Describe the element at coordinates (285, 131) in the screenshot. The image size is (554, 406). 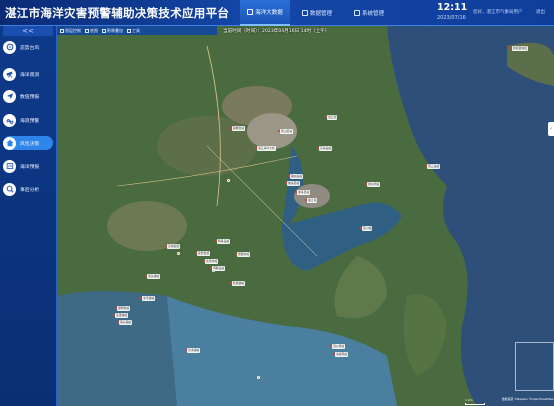
I see `map-station-label: 霞山区站` at that location.